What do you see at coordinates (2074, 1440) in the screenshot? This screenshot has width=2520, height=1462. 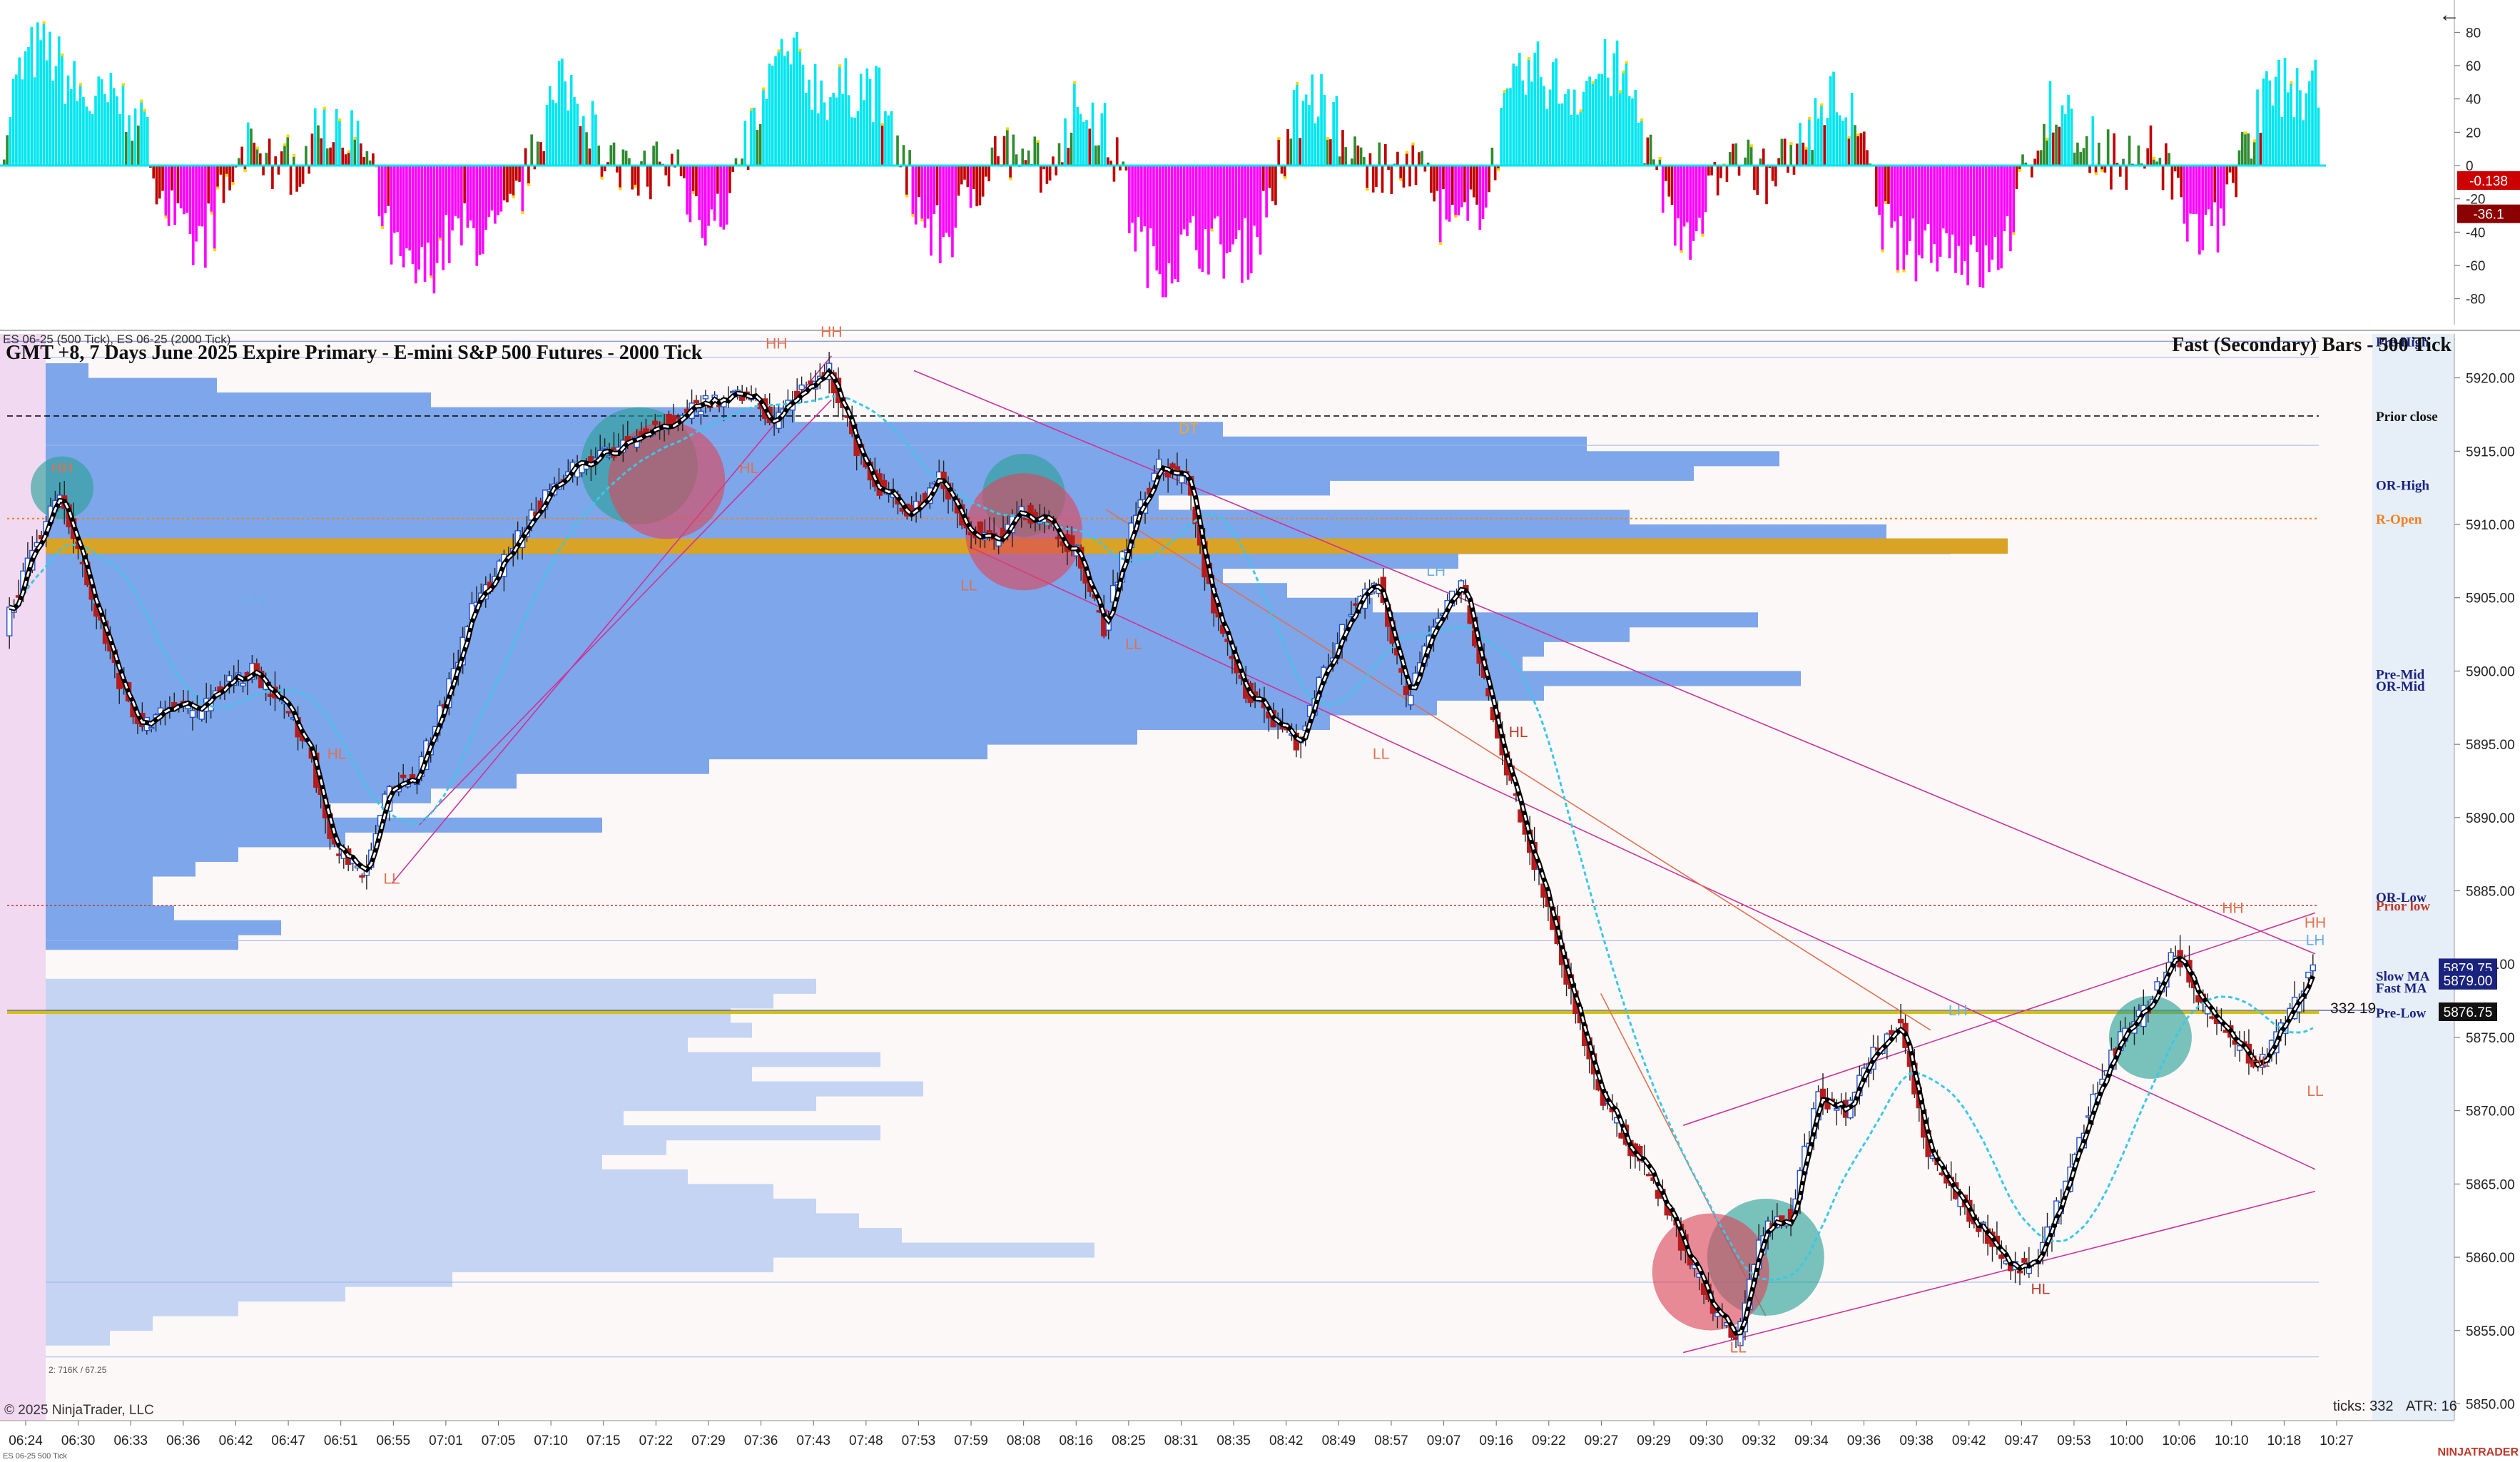 I see `time-tick-label: 09:53` at bounding box center [2074, 1440].